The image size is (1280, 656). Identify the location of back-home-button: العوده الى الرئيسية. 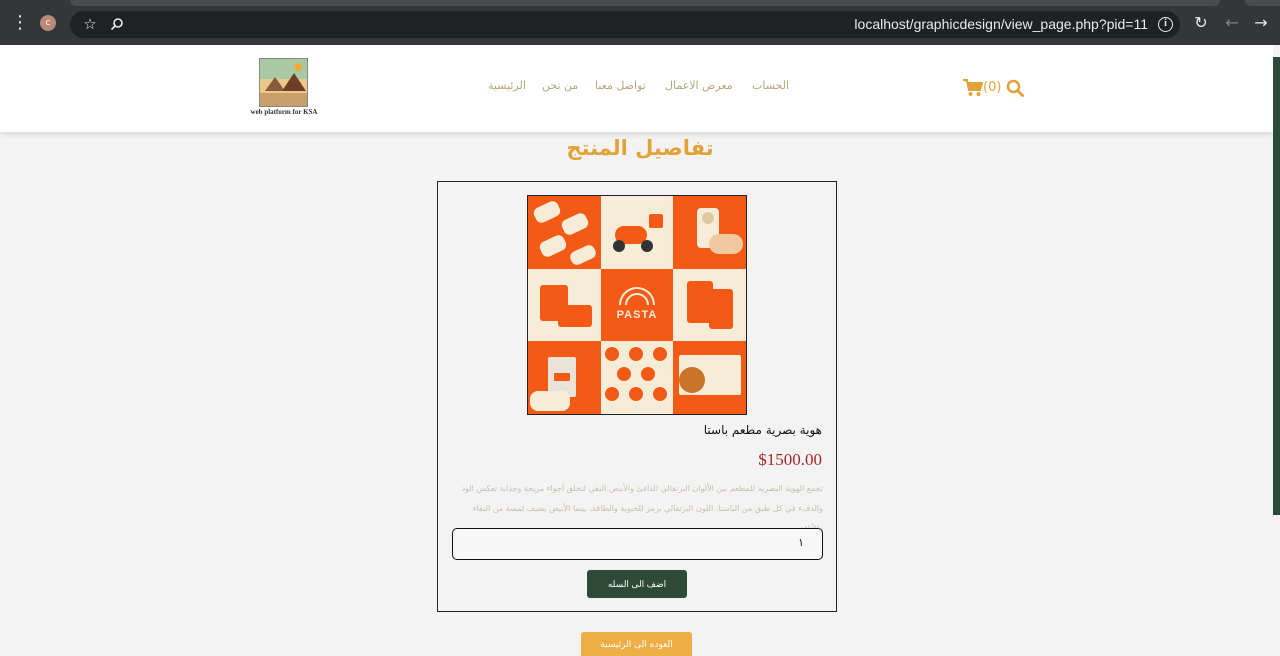
(636, 644).